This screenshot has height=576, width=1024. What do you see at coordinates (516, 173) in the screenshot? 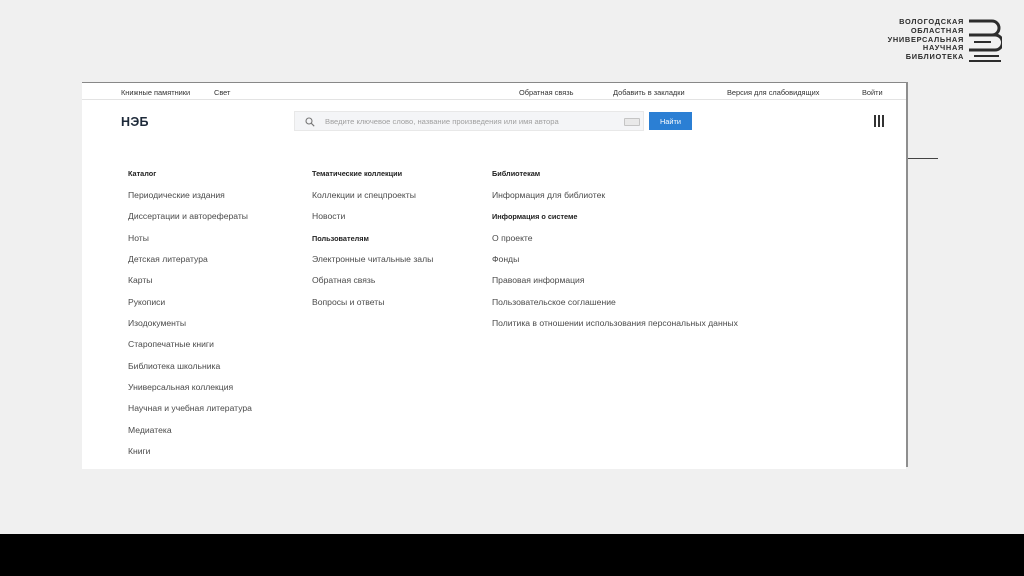
I see `libraries-heading: Библиотекам` at bounding box center [516, 173].